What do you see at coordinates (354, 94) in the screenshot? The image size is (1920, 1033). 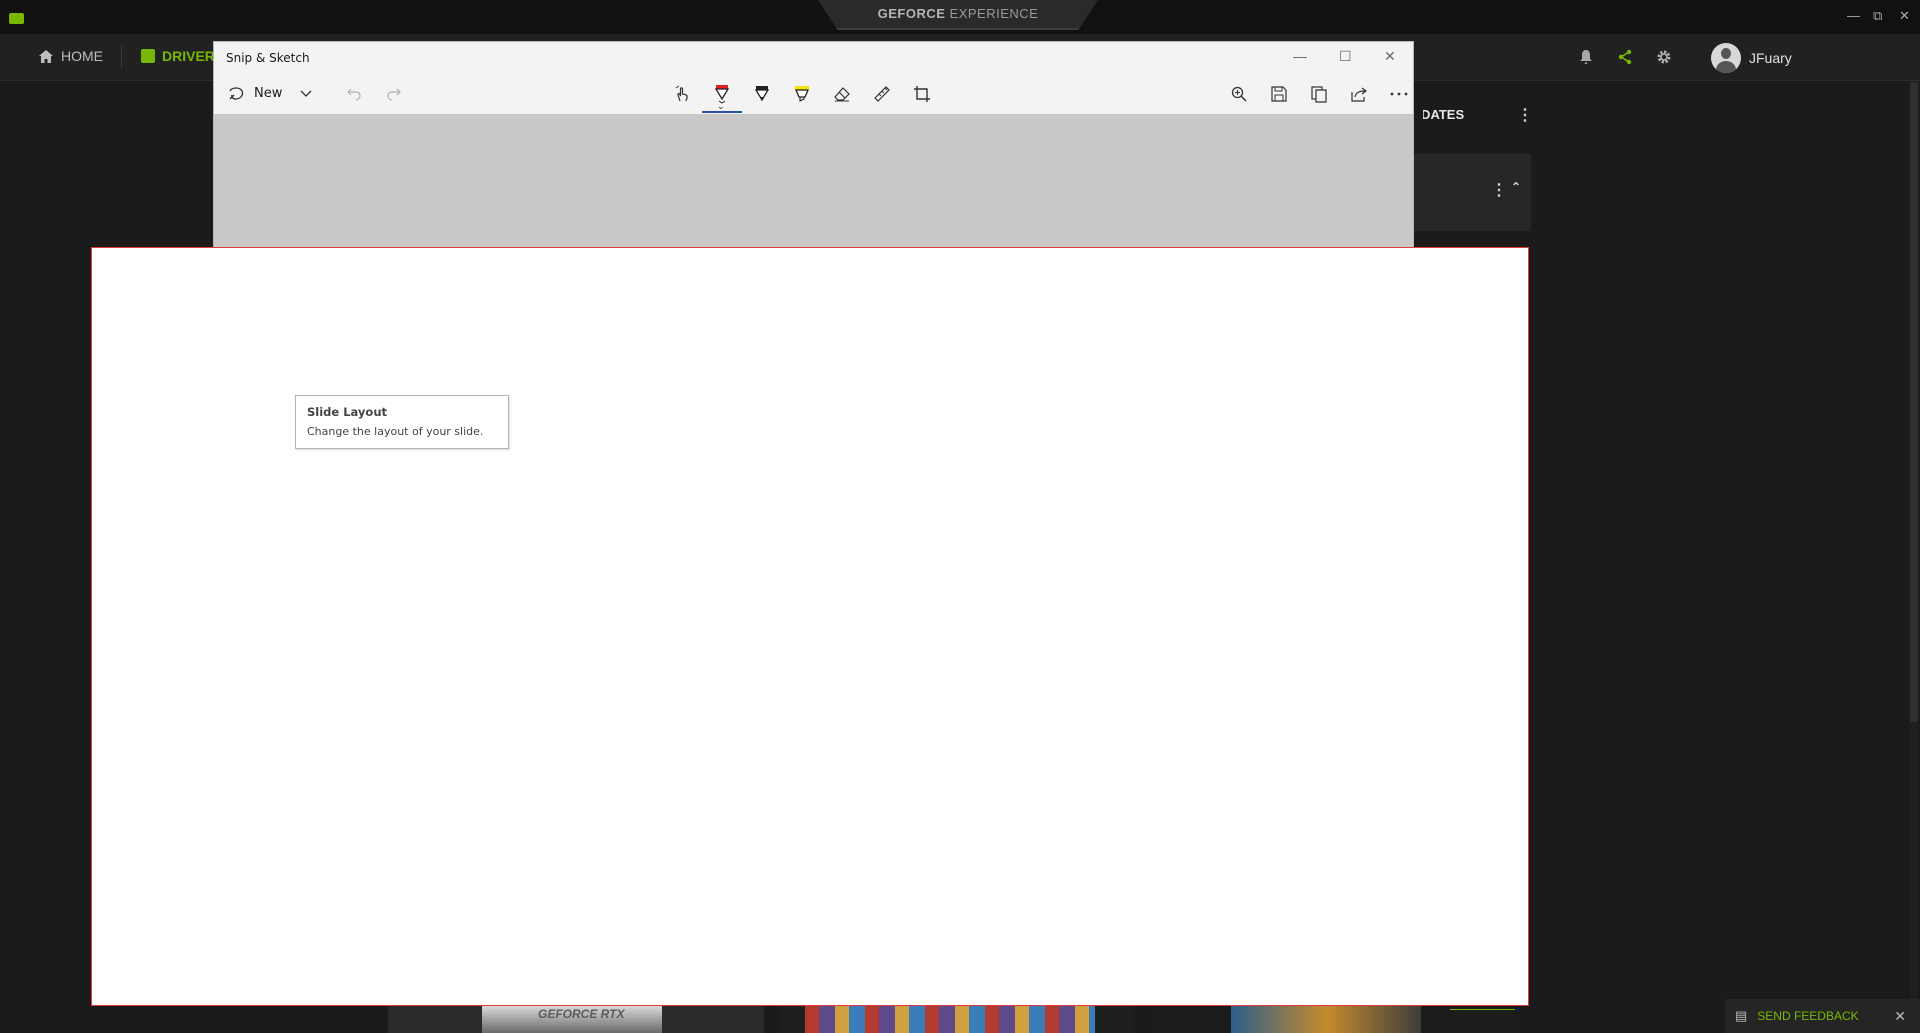 I see `undo-icon` at bounding box center [354, 94].